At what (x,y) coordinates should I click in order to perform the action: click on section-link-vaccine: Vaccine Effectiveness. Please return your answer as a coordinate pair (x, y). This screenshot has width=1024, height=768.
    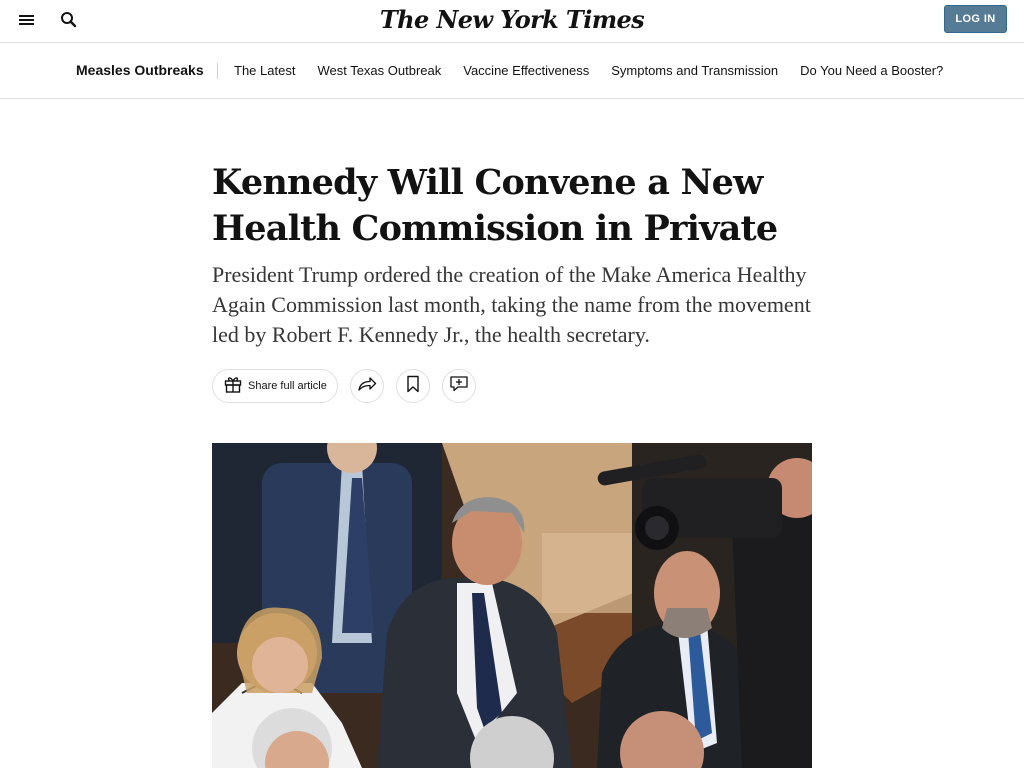
    Looking at the image, I should click on (526, 70).